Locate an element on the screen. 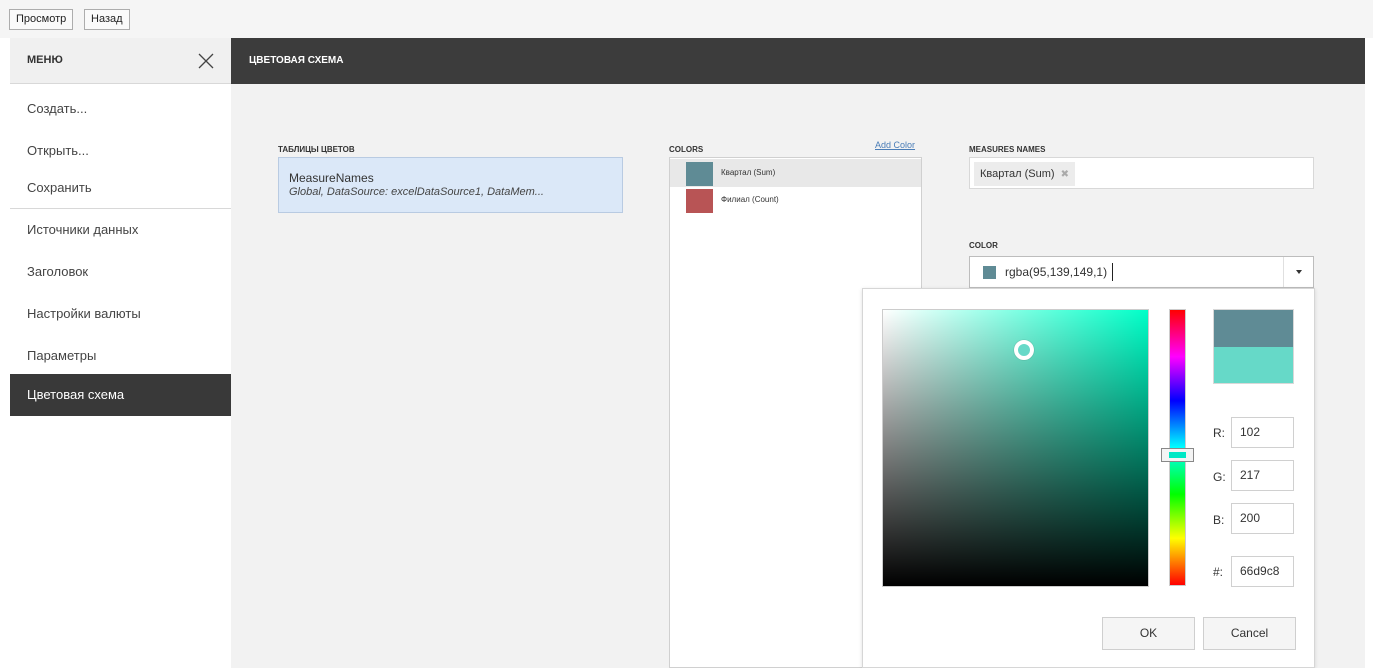 The height and width of the screenshot is (668, 1373). current-color-swatch is located at coordinates (989, 272).